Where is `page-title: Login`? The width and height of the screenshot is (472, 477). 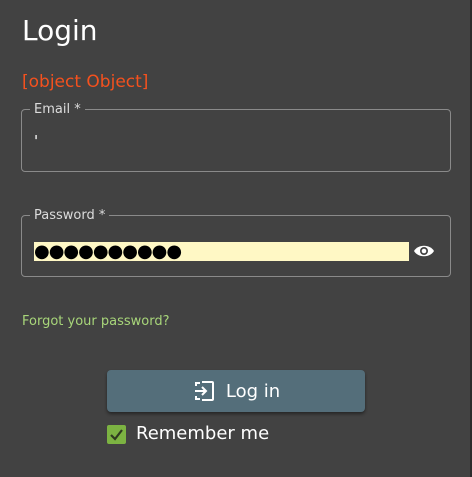
page-title: Login is located at coordinates (60, 30).